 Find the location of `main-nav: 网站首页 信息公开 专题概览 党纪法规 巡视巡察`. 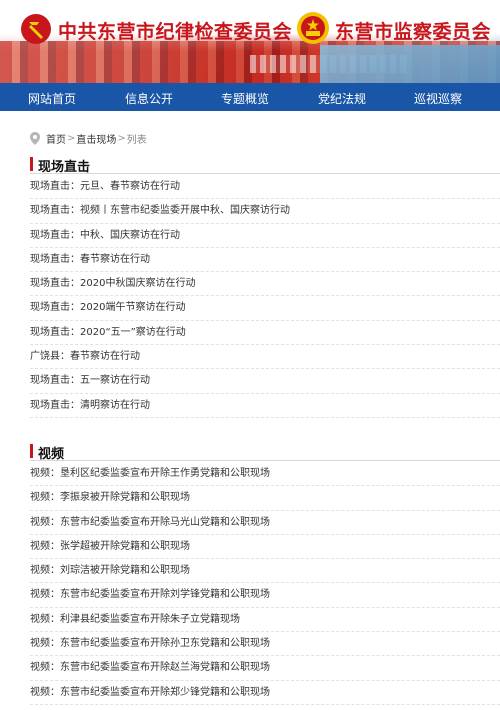

main-nav: 网站首页 信息公开 专题概览 党纪法规 巡视巡察 is located at coordinates (250, 97).